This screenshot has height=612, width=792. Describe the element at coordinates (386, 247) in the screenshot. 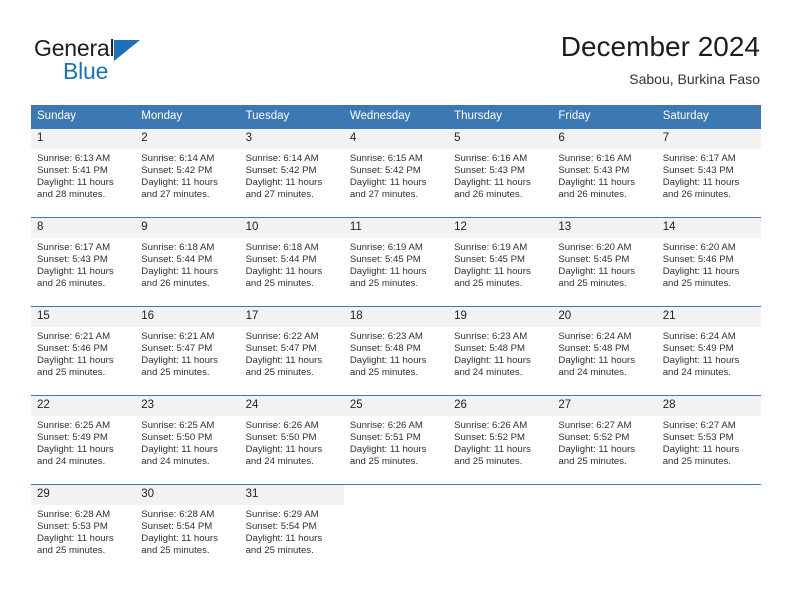

I see `sunrise-text: Sunrise: 6:19 AM` at that location.